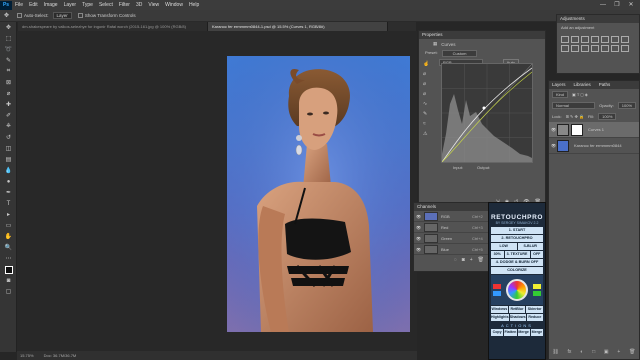  Describe the element at coordinates (8, 181) in the screenshot. I see `dodge-tool-icon: ●` at that location.